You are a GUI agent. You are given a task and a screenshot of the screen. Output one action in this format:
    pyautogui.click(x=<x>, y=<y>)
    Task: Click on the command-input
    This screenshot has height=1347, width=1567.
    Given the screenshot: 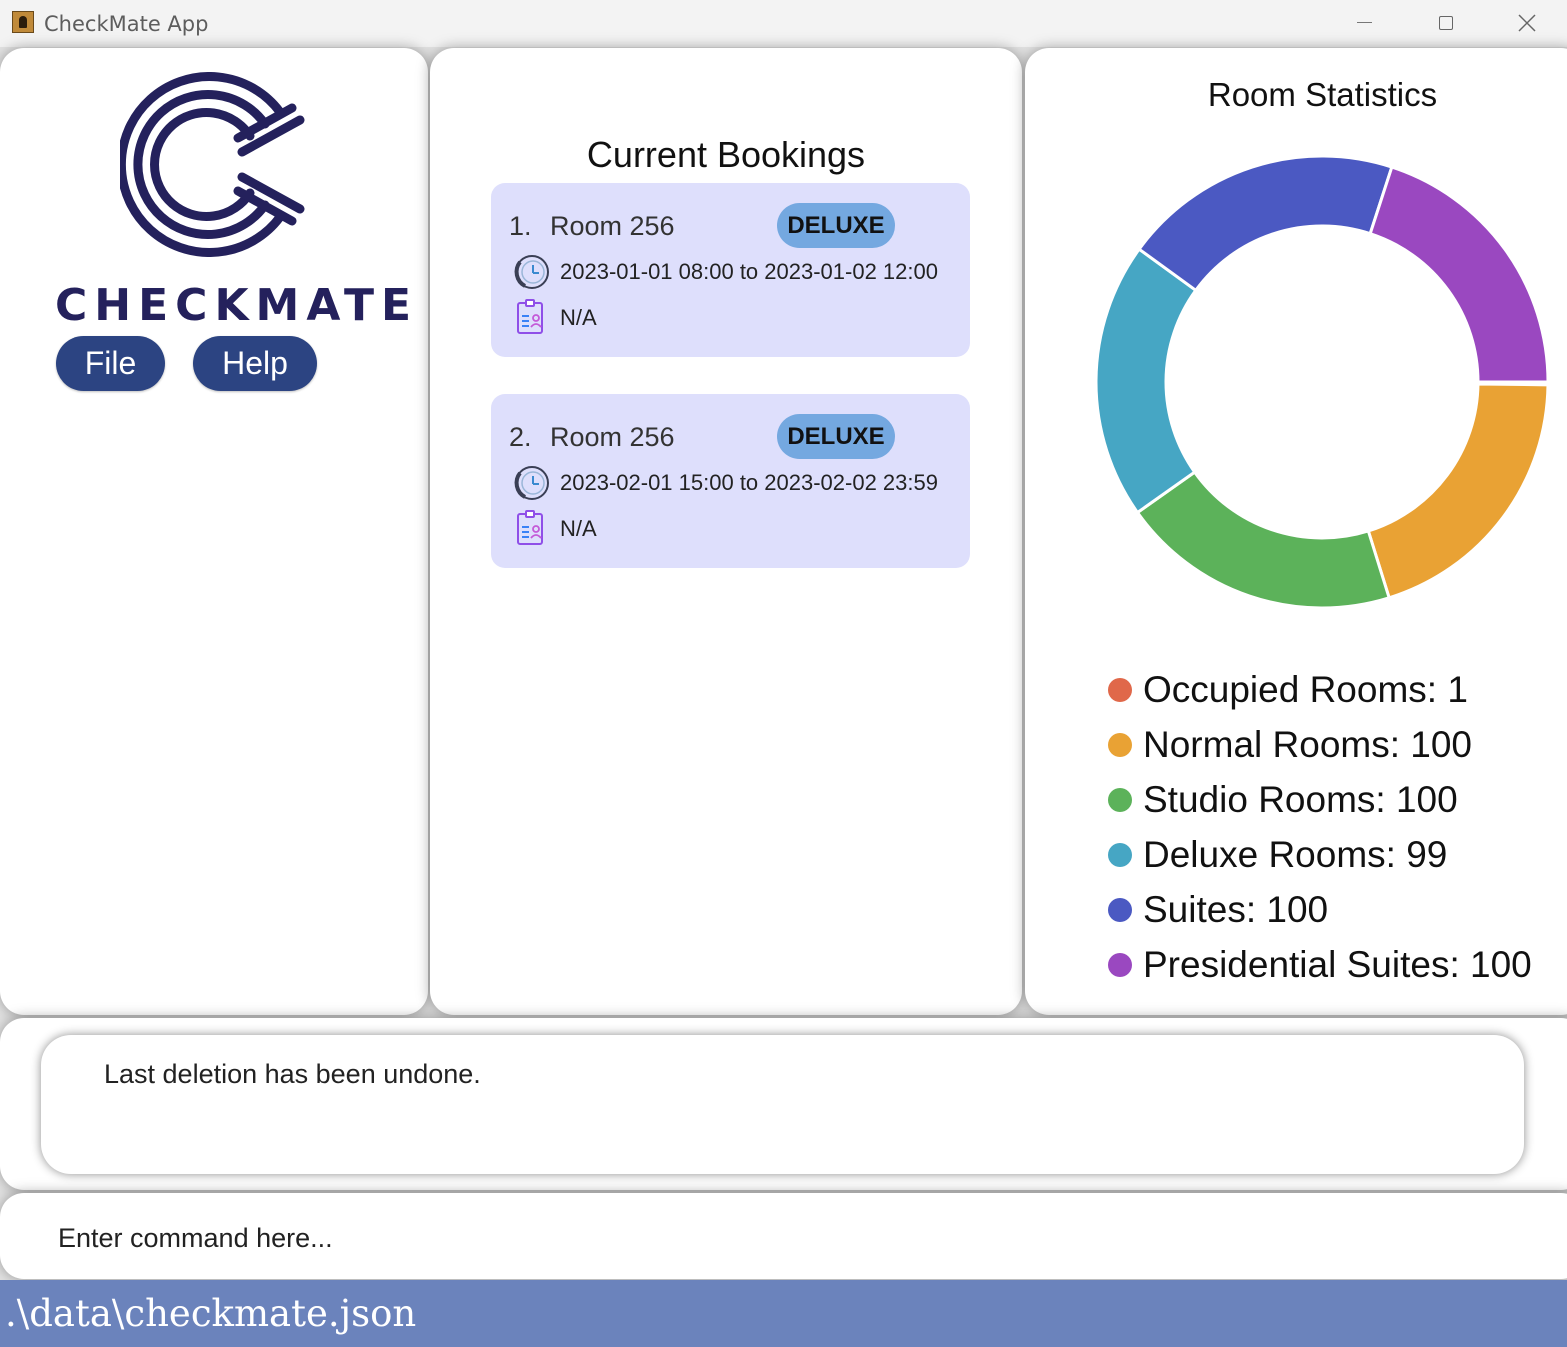 What is the action you would take?
    pyautogui.click(x=783, y=1238)
    